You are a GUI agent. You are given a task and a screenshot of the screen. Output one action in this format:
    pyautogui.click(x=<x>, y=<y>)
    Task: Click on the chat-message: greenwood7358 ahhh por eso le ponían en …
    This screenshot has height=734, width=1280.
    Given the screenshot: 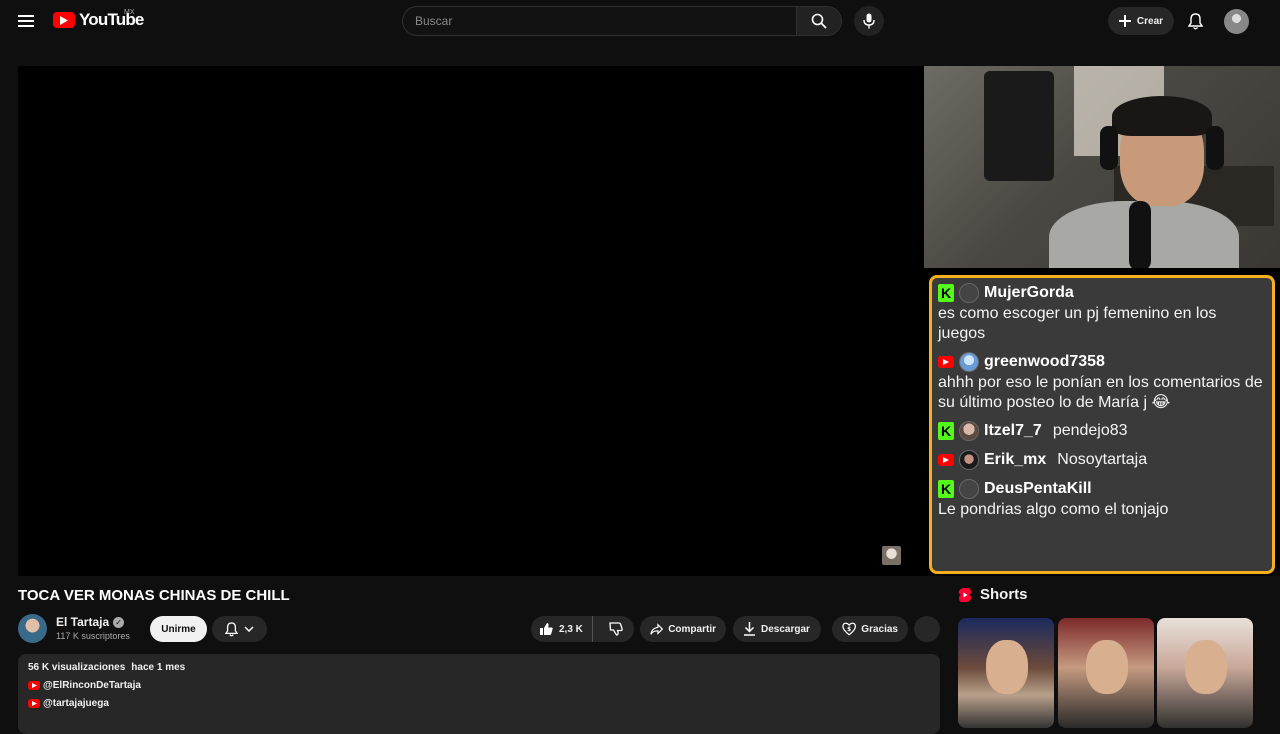 What is the action you would take?
    pyautogui.click(x=1102, y=382)
    